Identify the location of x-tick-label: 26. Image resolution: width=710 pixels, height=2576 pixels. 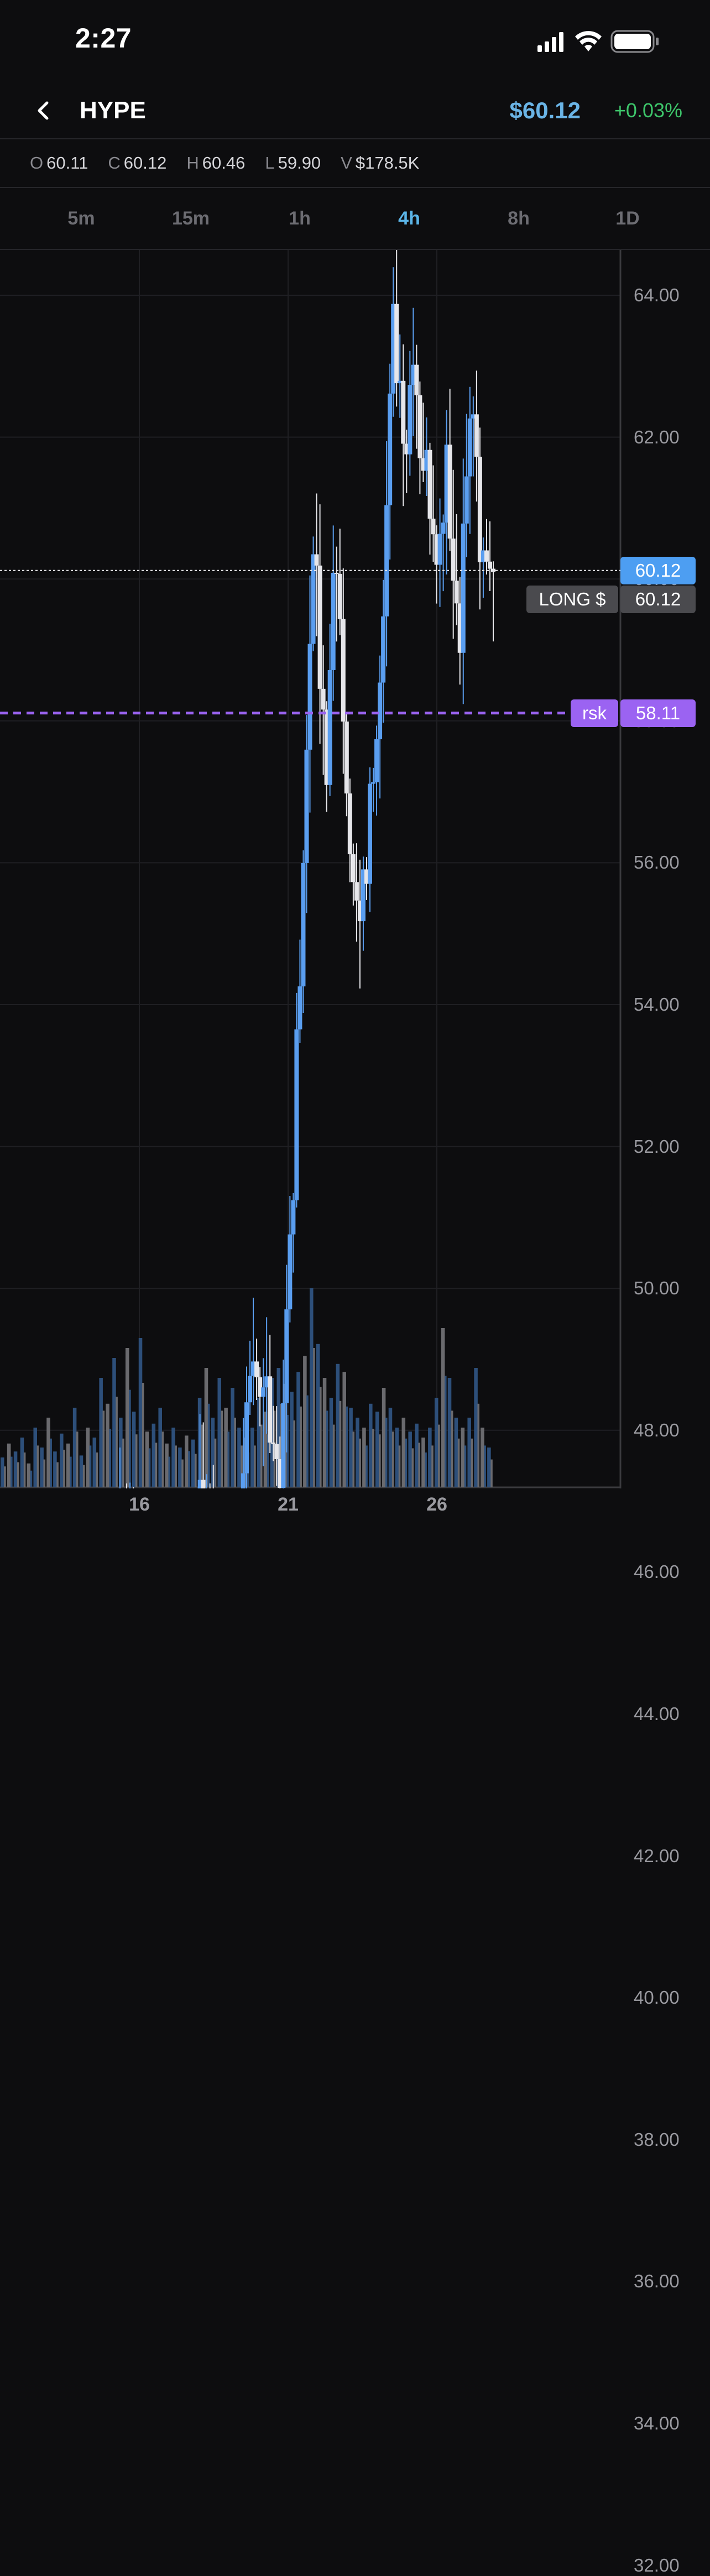
(436, 1504).